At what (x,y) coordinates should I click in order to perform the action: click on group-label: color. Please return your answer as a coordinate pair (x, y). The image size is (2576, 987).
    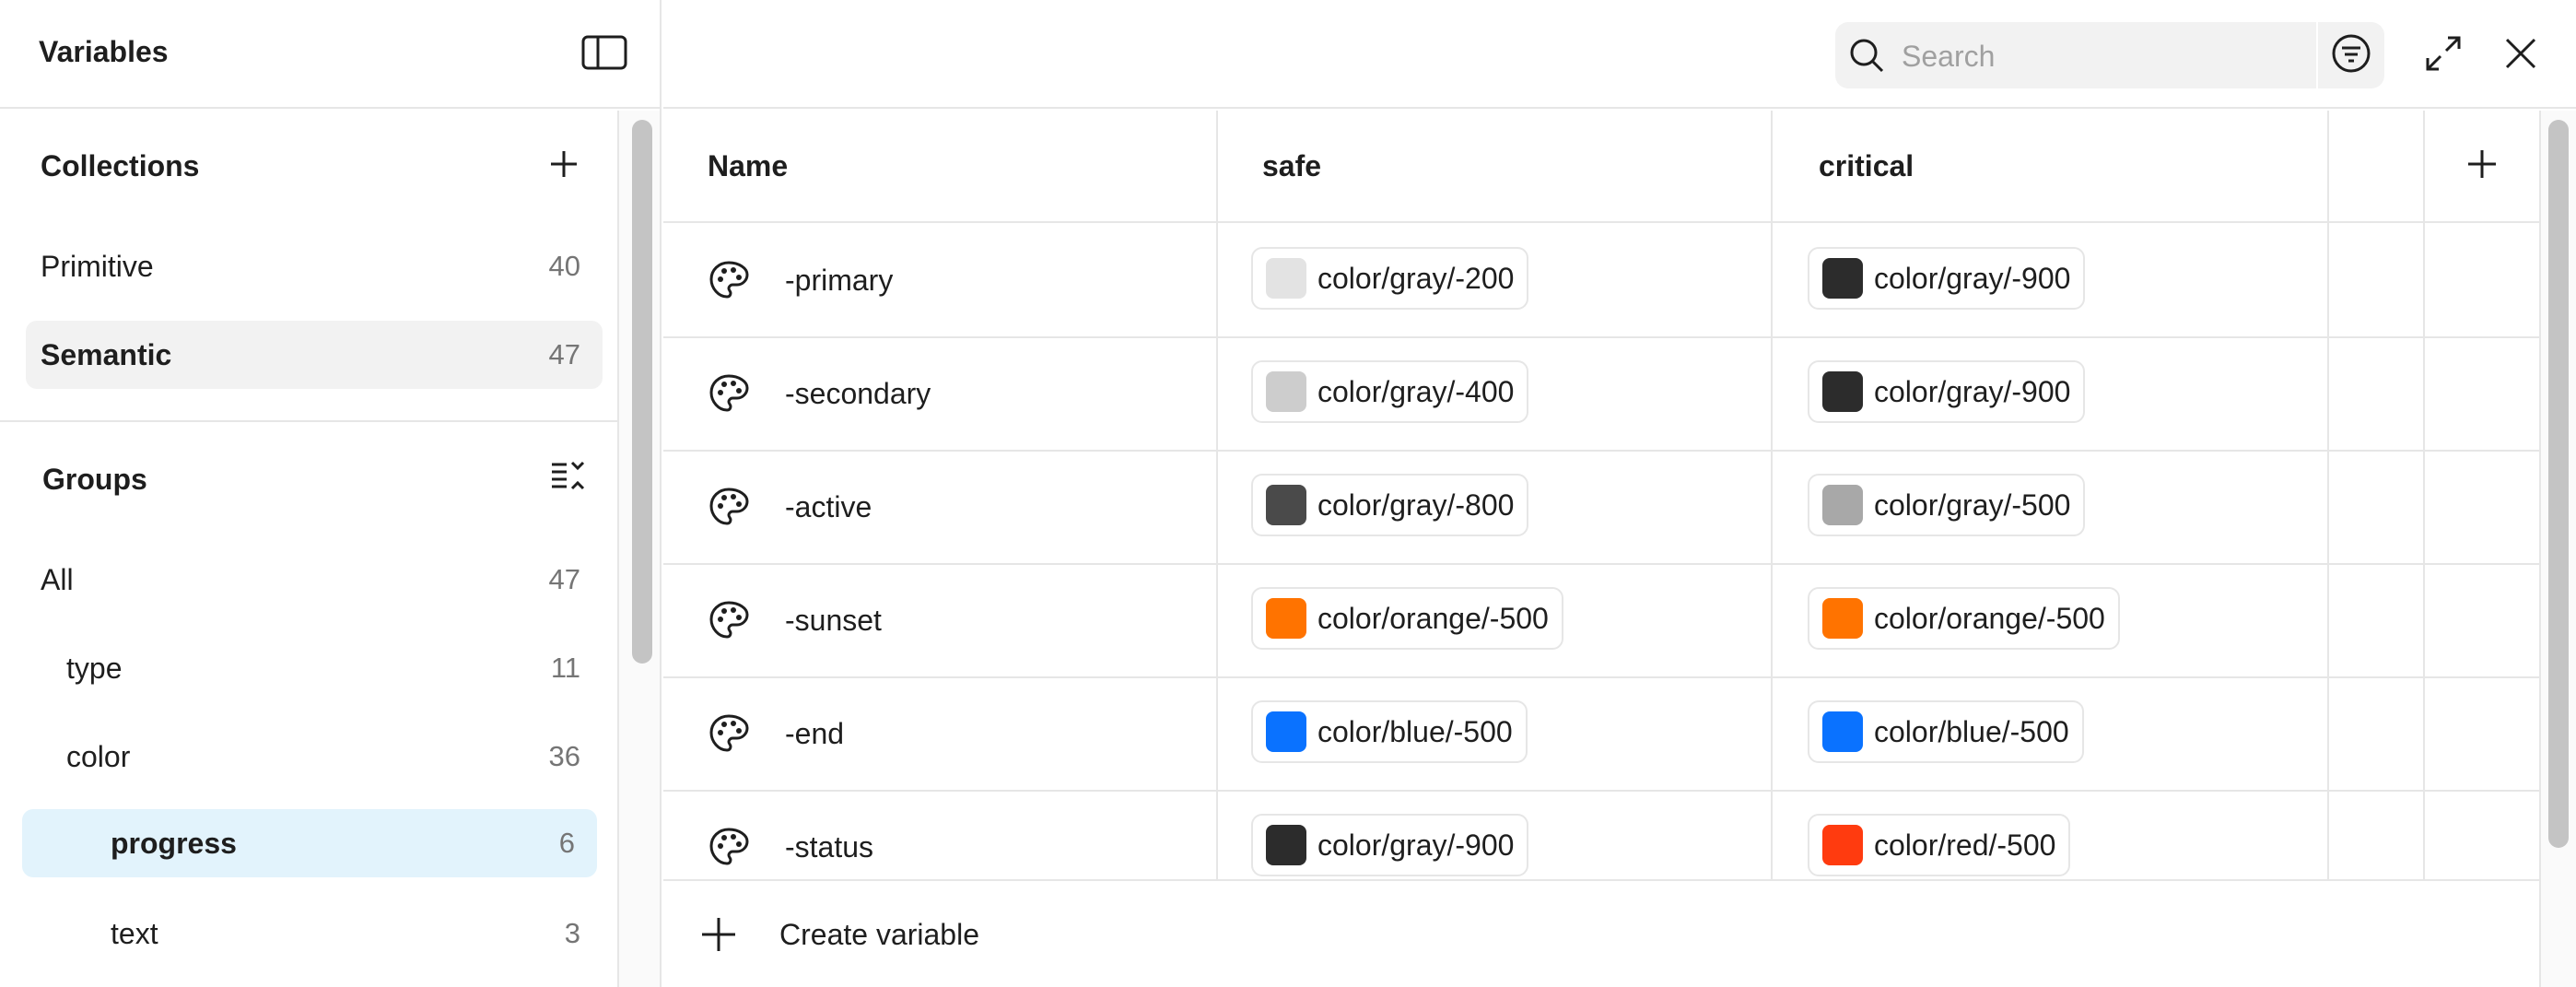
    Looking at the image, I should click on (98, 756).